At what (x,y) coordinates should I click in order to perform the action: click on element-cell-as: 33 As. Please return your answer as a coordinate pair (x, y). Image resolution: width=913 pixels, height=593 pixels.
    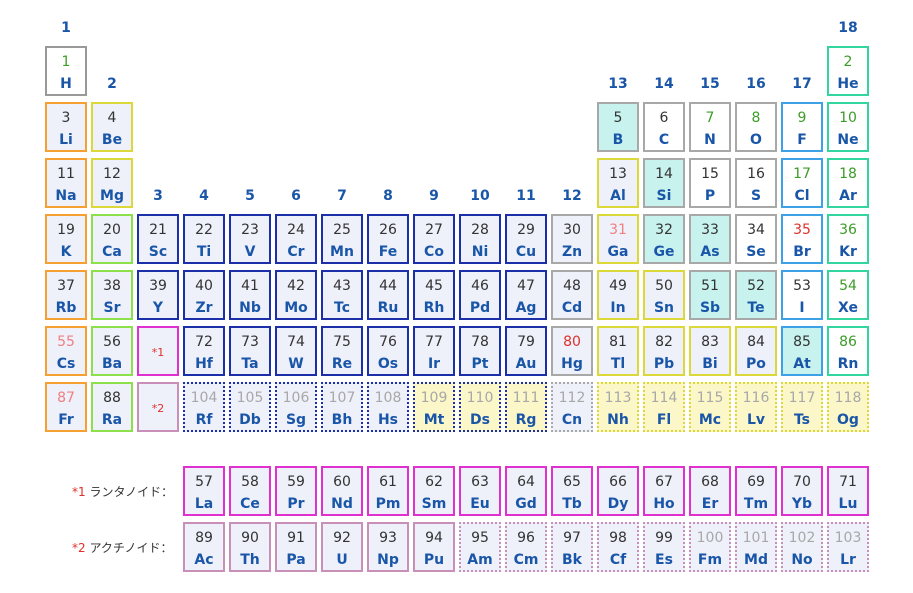
    Looking at the image, I should click on (710, 239).